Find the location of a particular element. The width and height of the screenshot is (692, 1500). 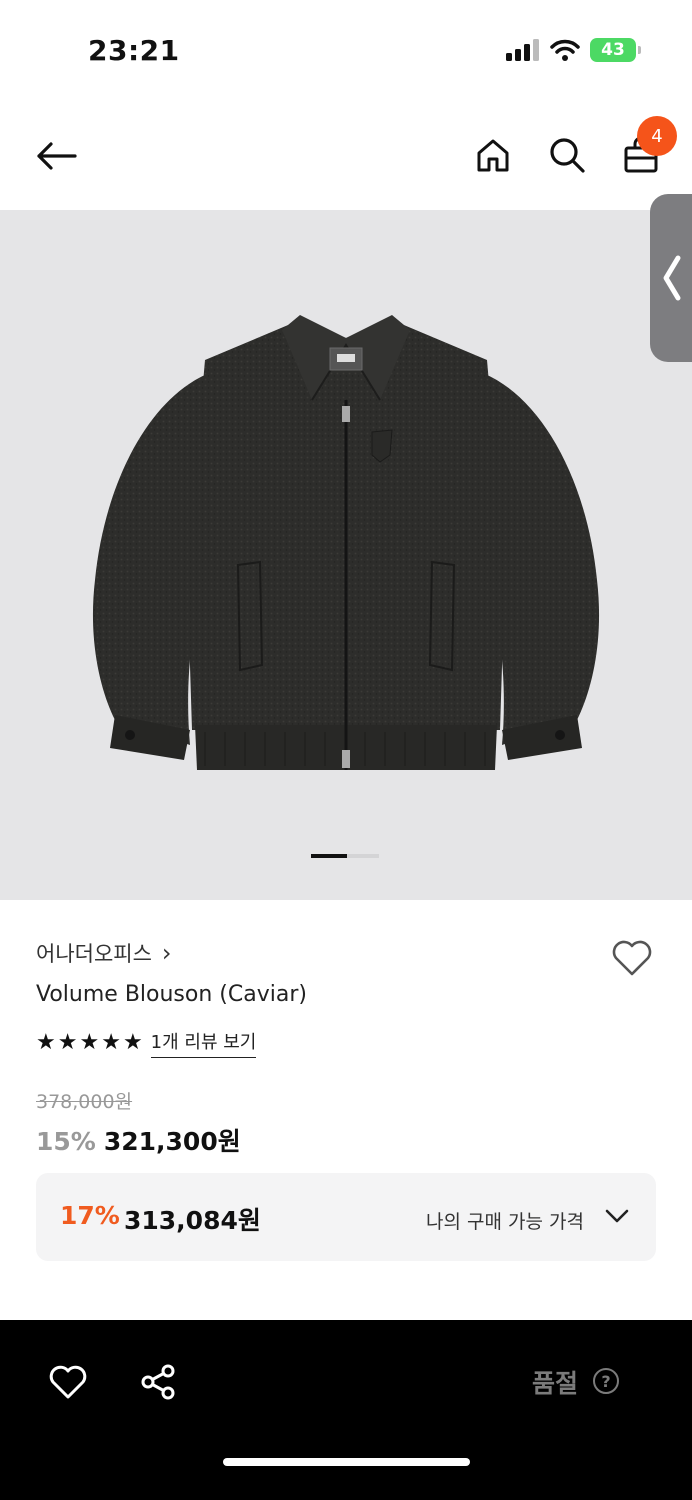

star-rating: ★ ★ ★ ★ ★ is located at coordinates (89, 1043).